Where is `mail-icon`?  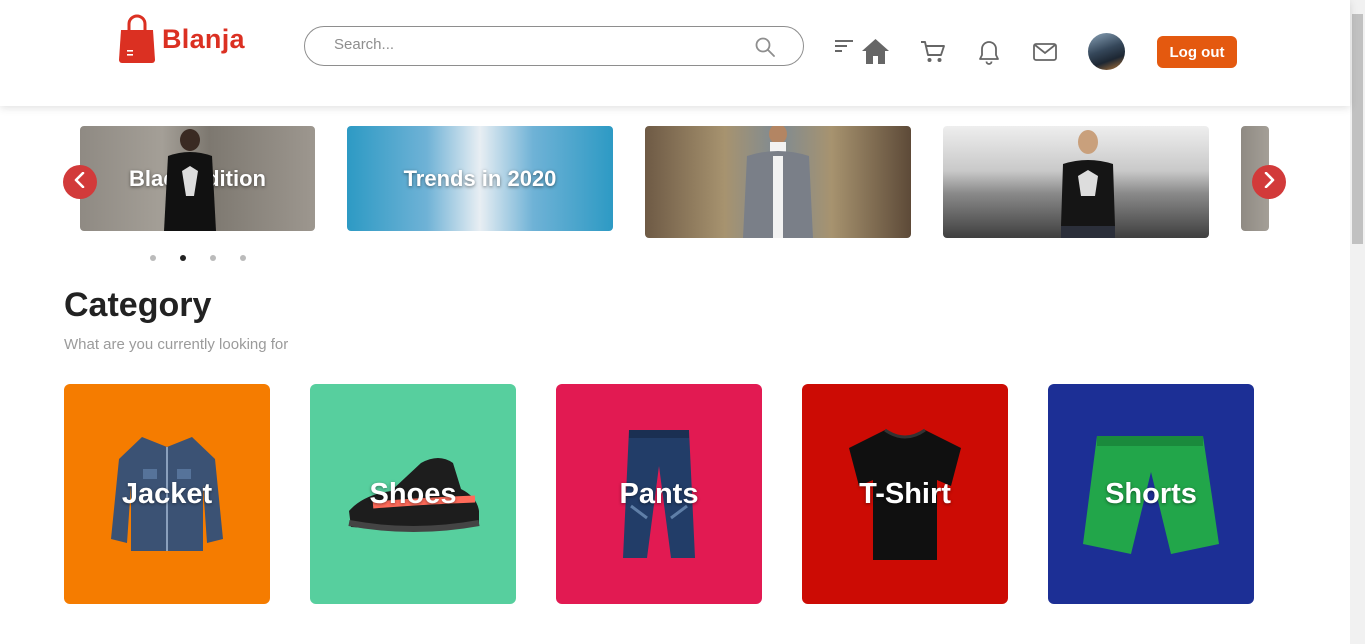 mail-icon is located at coordinates (1045, 54).